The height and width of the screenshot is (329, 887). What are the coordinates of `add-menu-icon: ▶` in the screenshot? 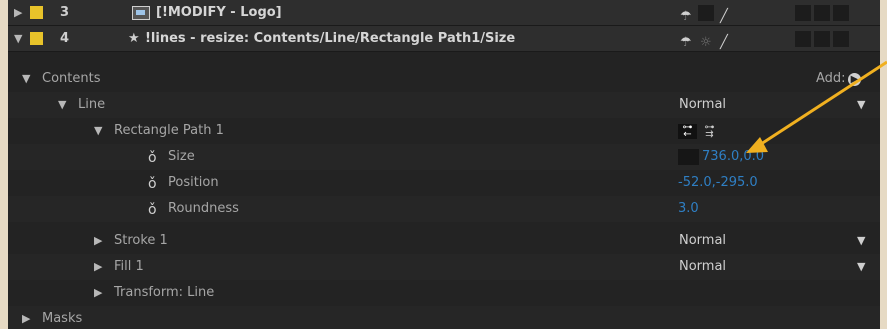 It's located at (854, 79).